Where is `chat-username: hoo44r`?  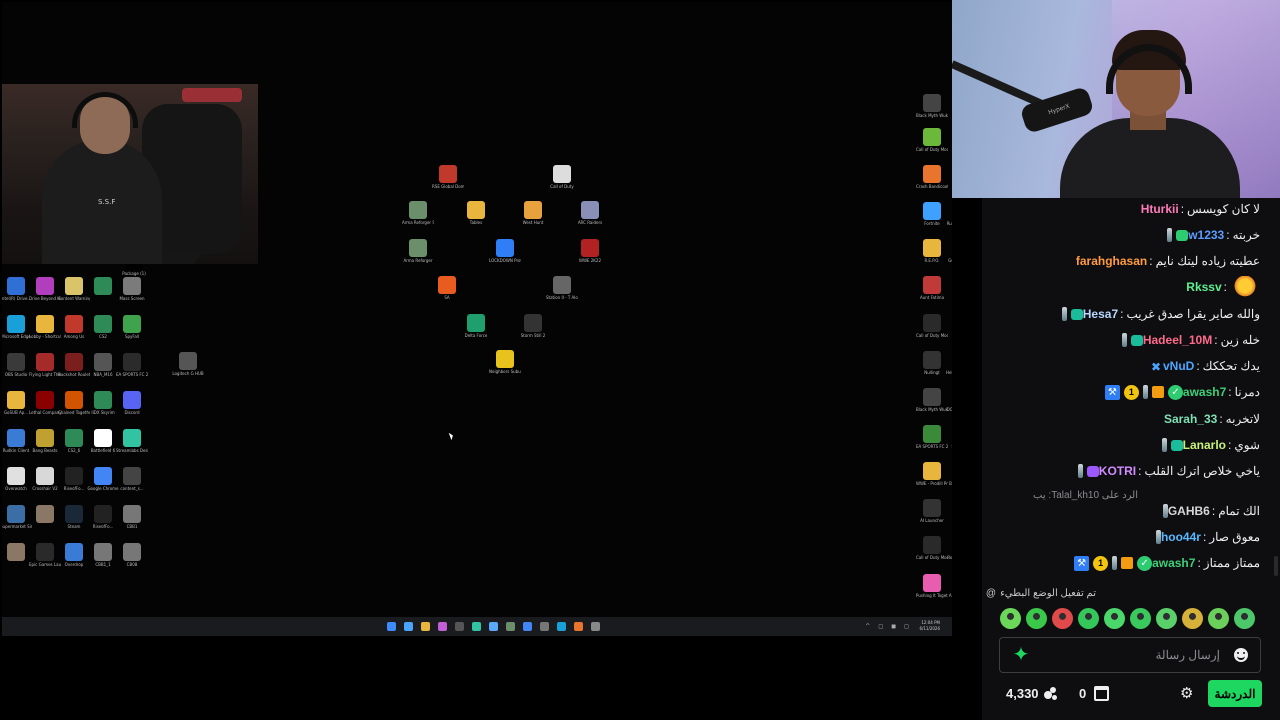 chat-username: hoo44r is located at coordinates (1181, 537).